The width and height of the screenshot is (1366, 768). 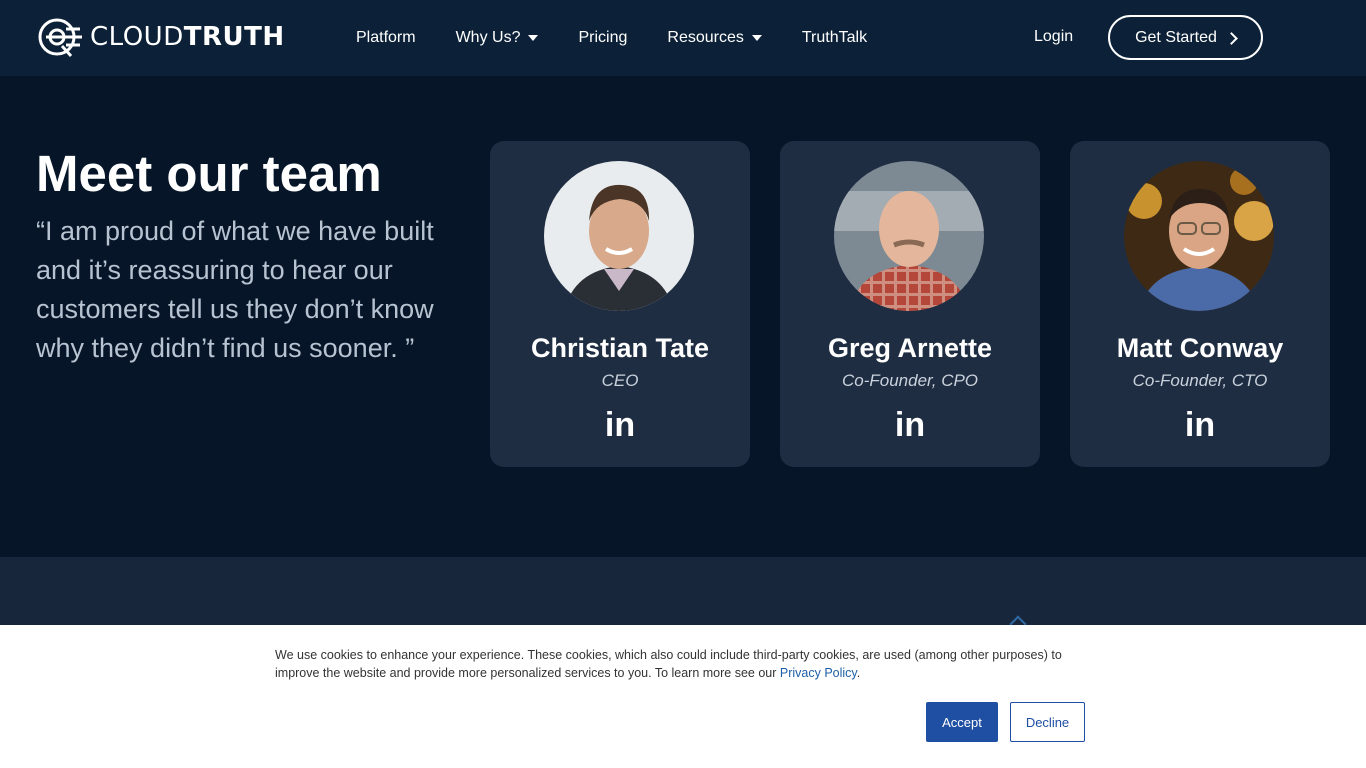 What do you see at coordinates (1053, 37) in the screenshot?
I see `login-link: Login` at bounding box center [1053, 37].